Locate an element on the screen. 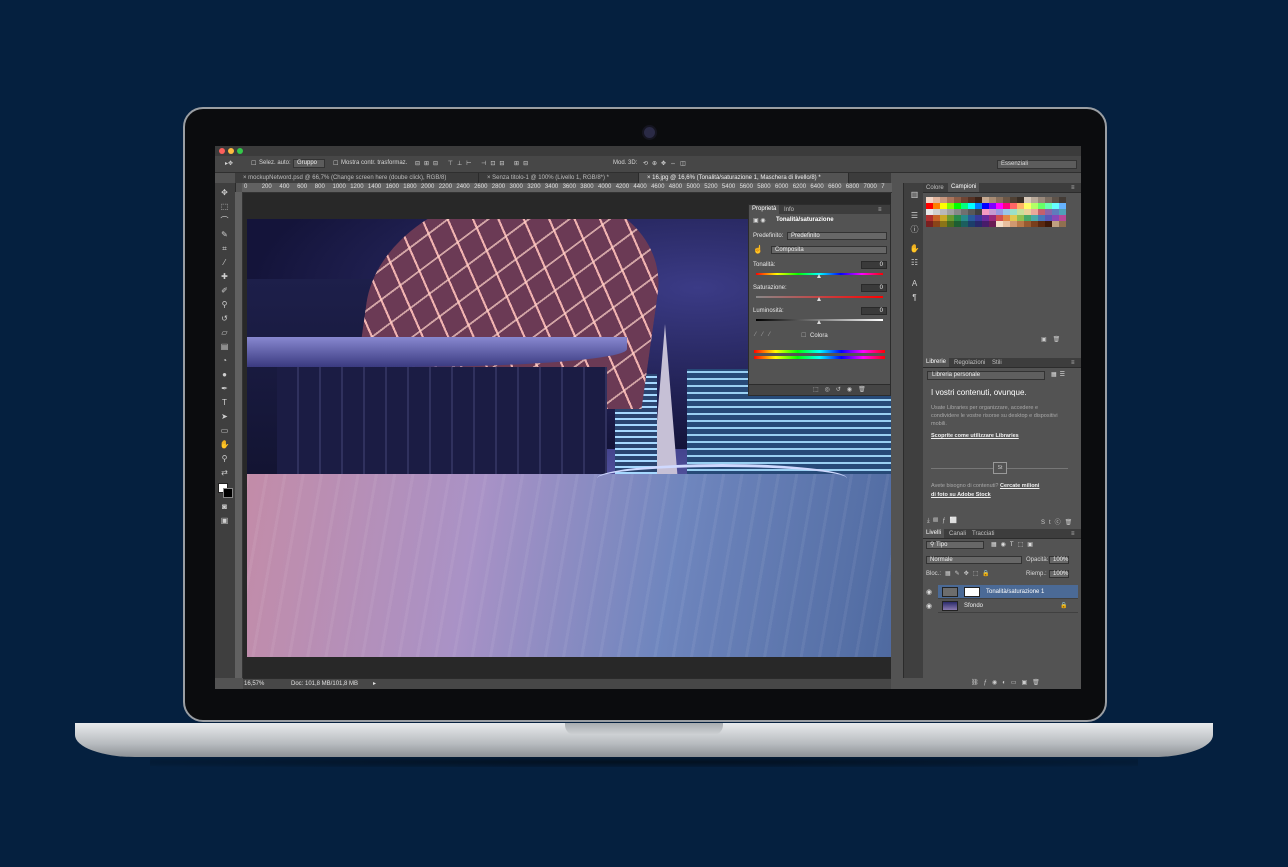 This screenshot has width=1288, height=867. lightness-slider is located at coordinates (819, 321).